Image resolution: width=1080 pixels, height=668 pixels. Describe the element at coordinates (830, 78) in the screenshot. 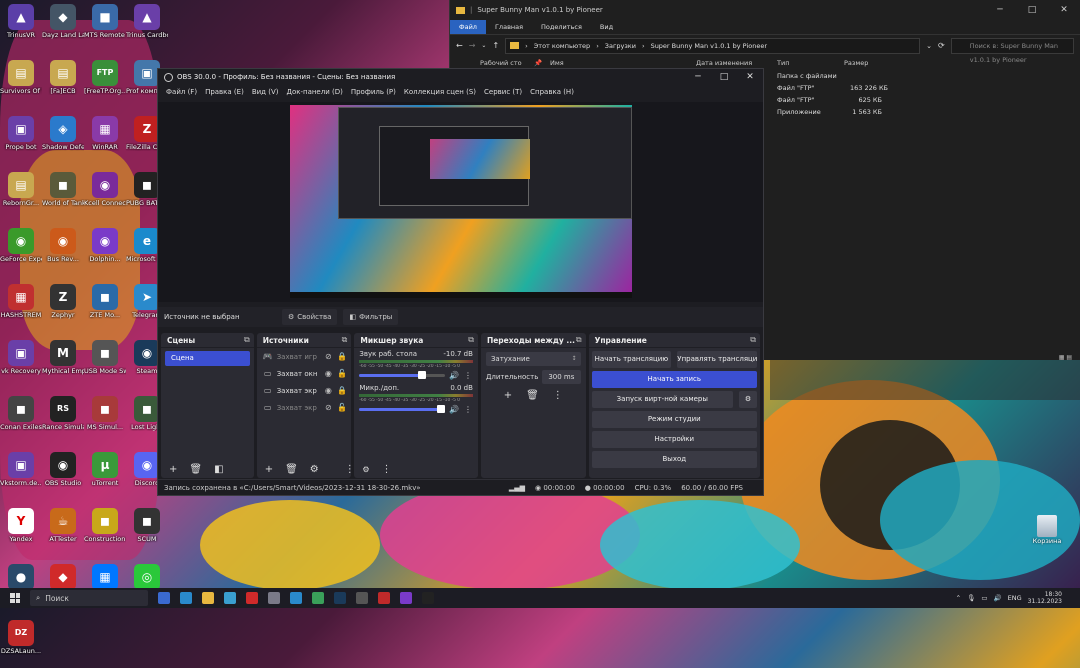

I see `file-row: Папка с файлами` at that location.